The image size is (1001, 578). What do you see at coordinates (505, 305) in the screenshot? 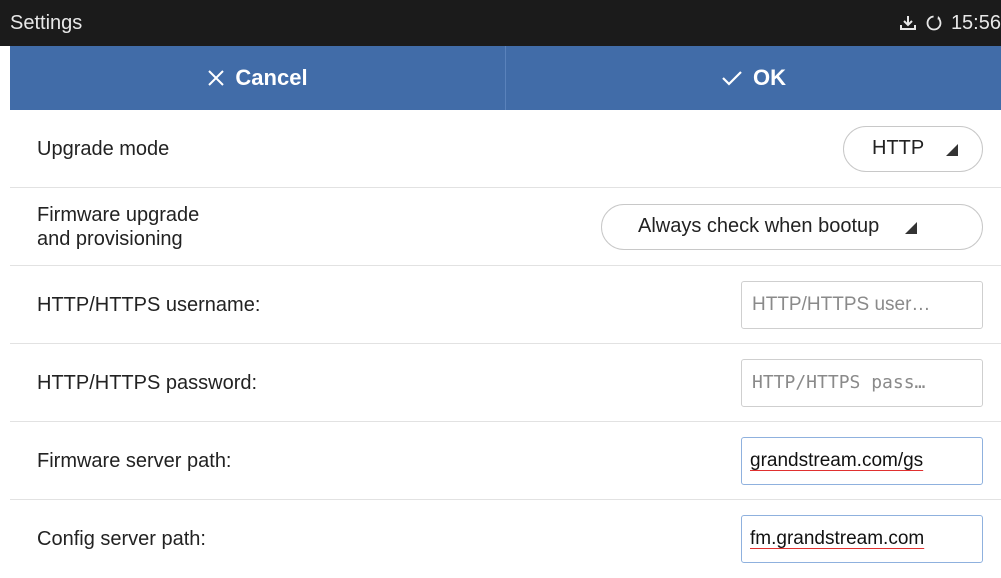
I see `setting-row-username: HTTP/HTTPS username` at bounding box center [505, 305].